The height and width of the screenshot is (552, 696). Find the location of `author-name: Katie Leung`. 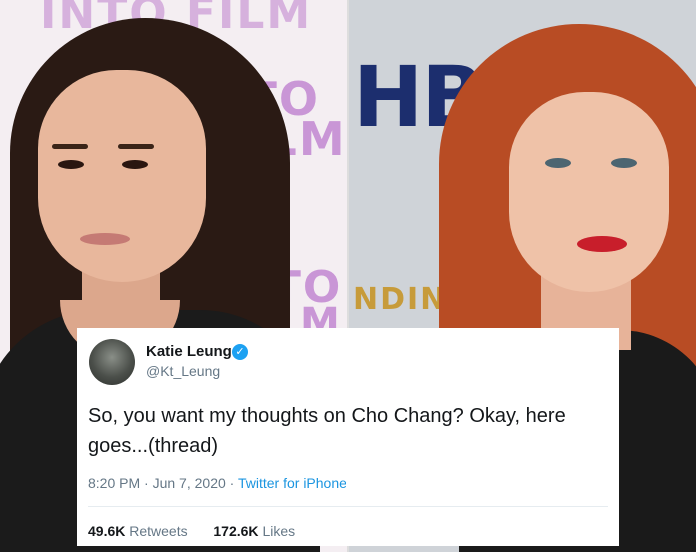

author-name: Katie Leung is located at coordinates (189, 351).